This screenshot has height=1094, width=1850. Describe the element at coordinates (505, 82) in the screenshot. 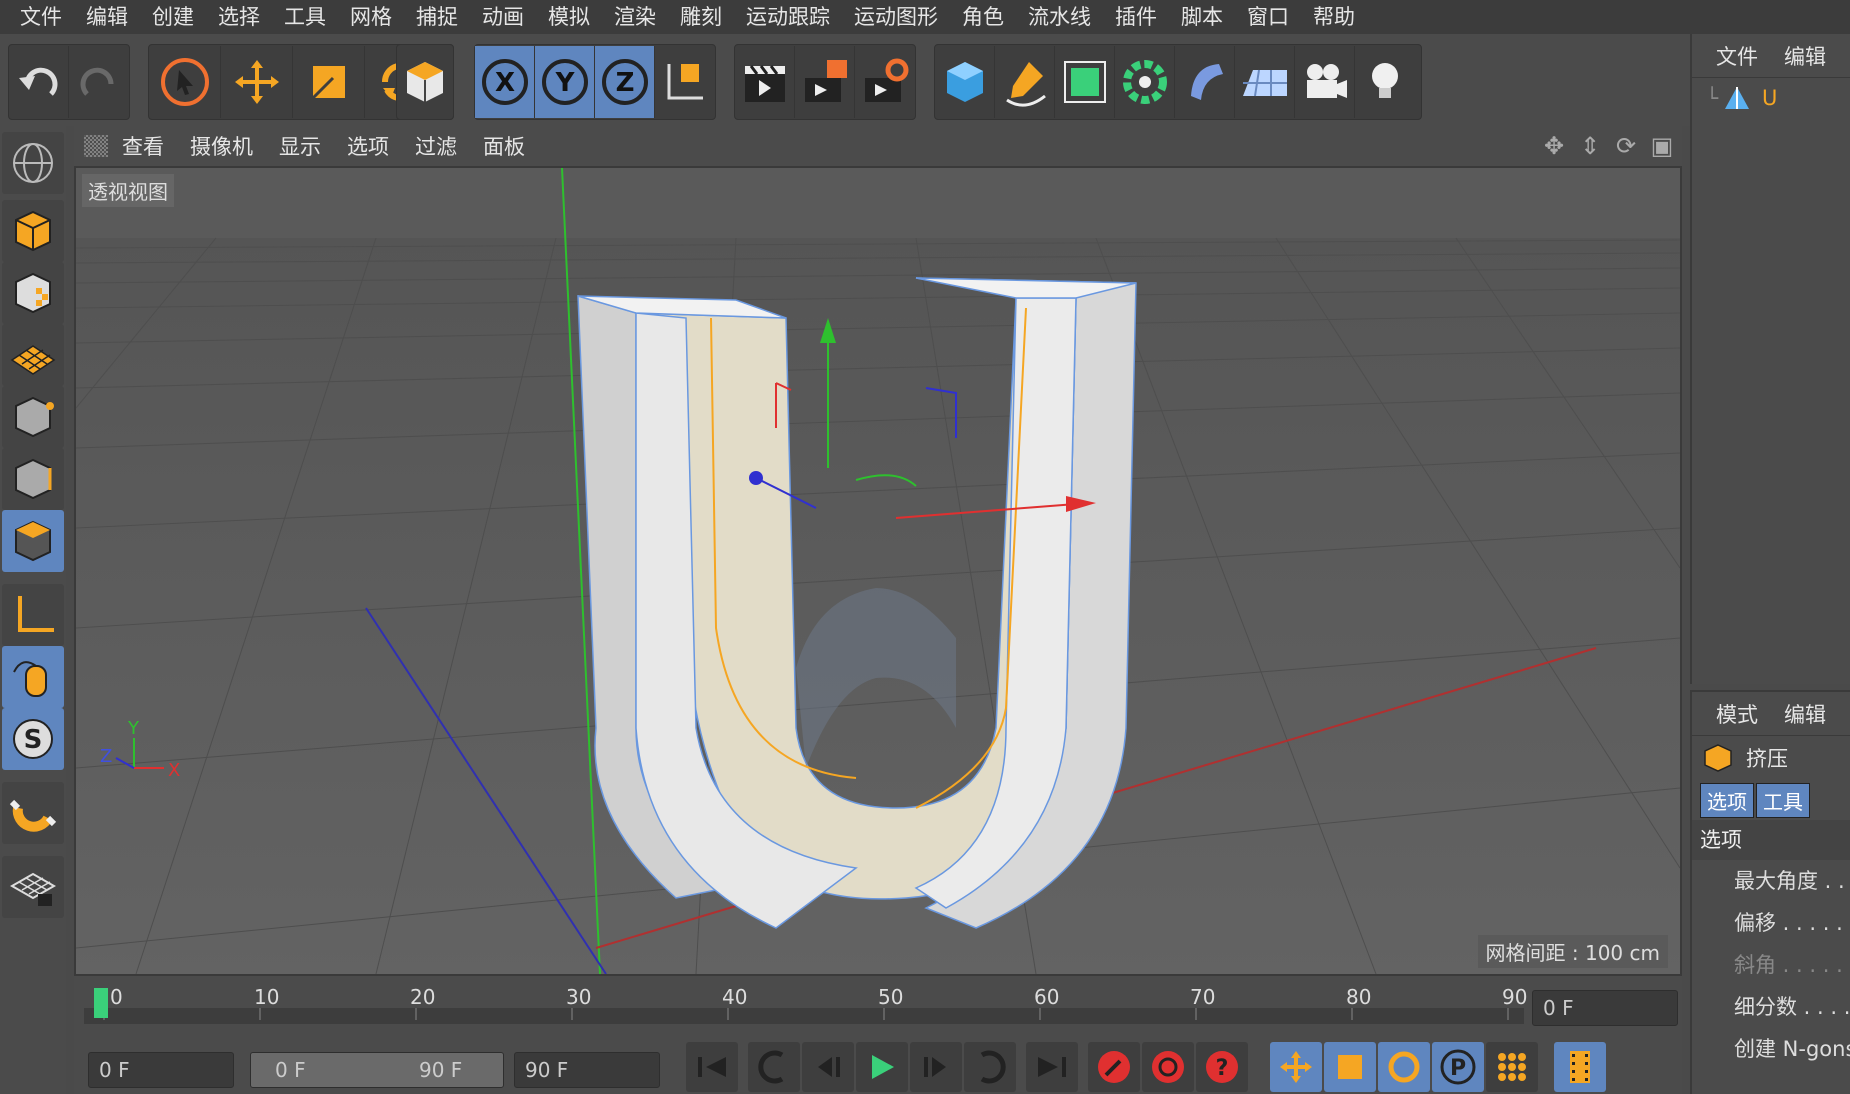

I see `x-axis-lock-button: X` at that location.